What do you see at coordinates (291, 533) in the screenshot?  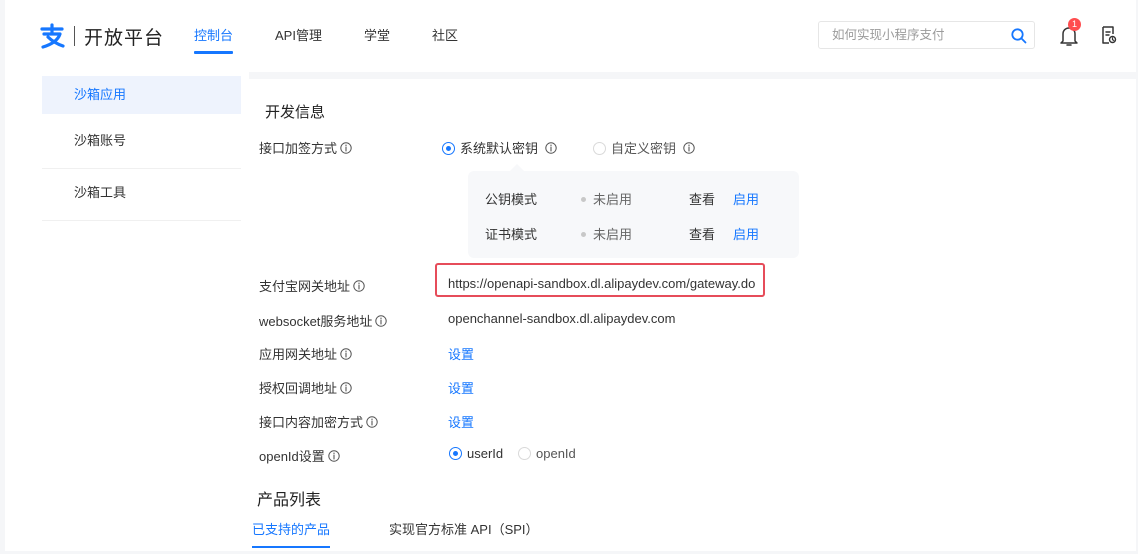 I see `tab-supported-products: 已支持的产品` at bounding box center [291, 533].